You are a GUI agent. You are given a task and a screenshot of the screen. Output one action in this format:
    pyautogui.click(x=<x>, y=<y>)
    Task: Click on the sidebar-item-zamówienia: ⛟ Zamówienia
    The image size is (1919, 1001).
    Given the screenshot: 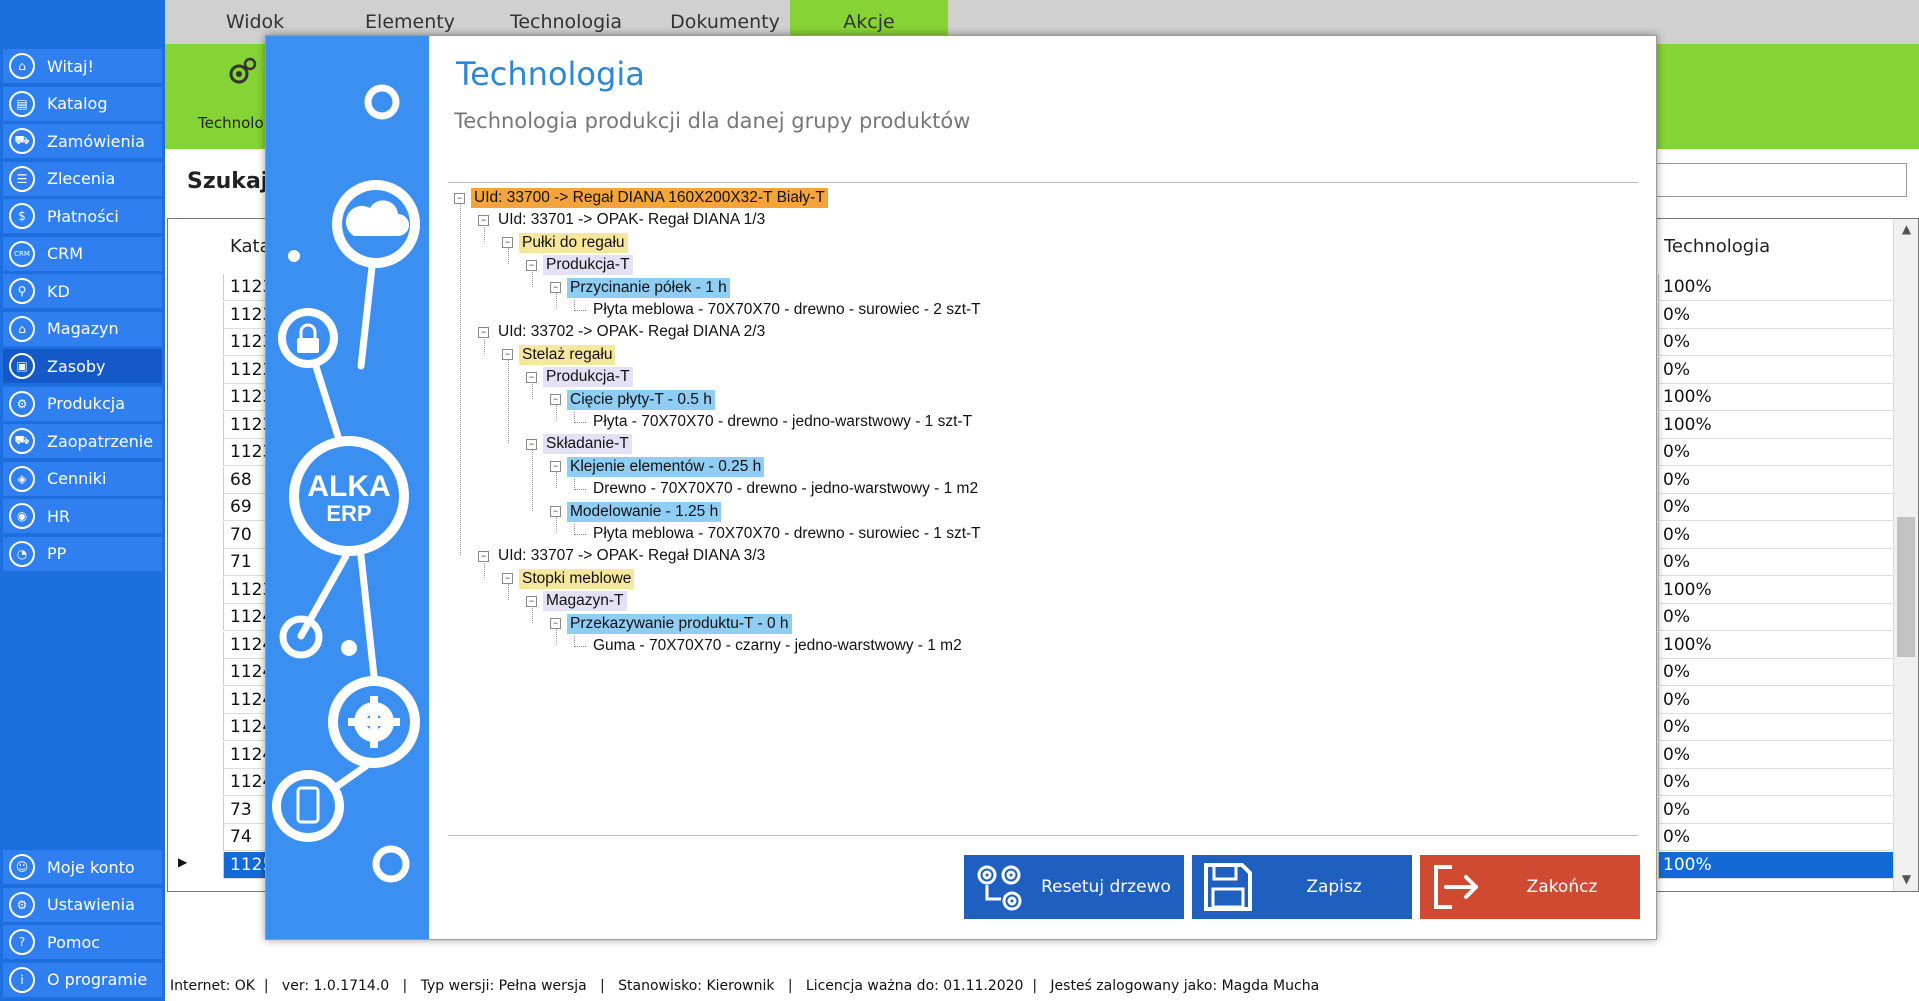 What is the action you would take?
    pyautogui.click(x=82, y=141)
    